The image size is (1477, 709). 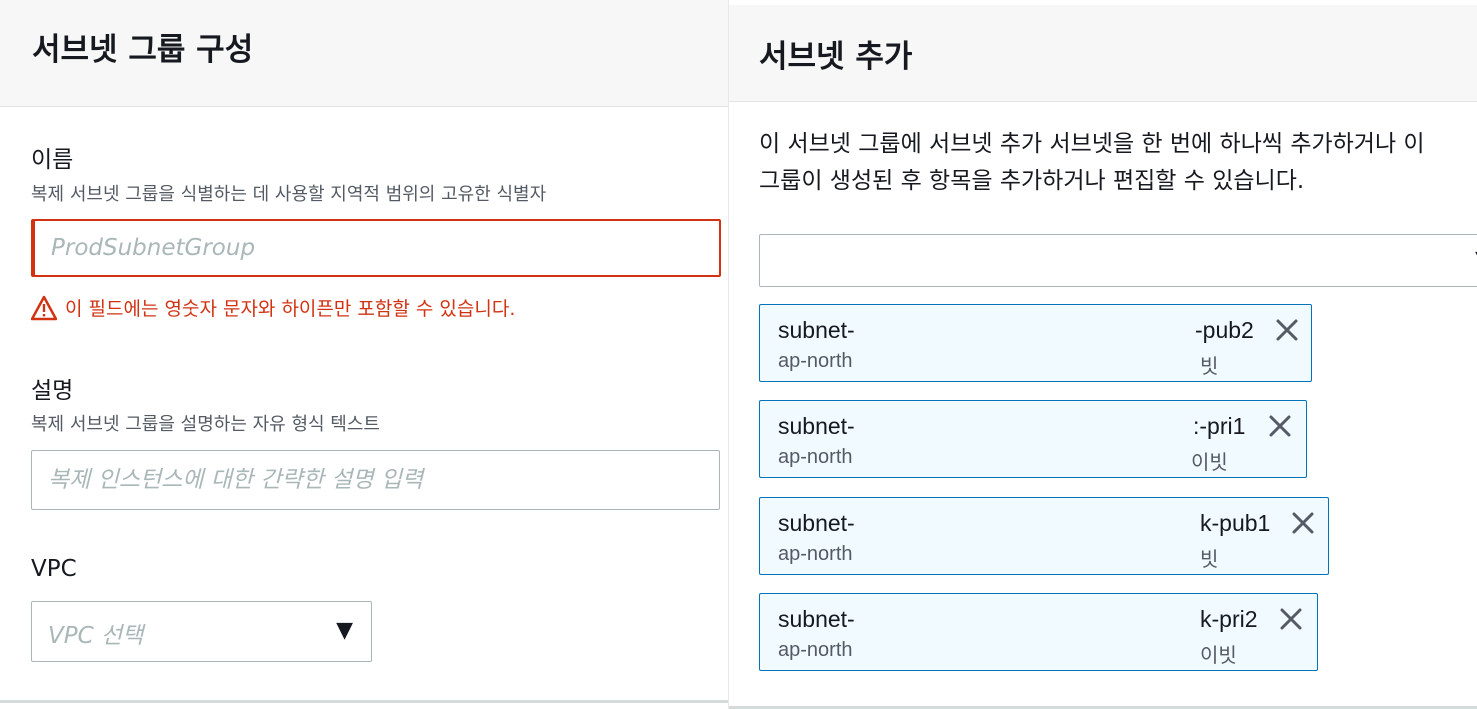 I want to click on description-help: 복제 서브넷 그룹을 설명하는 자유 형식 텍스트, so click(x=205, y=424).